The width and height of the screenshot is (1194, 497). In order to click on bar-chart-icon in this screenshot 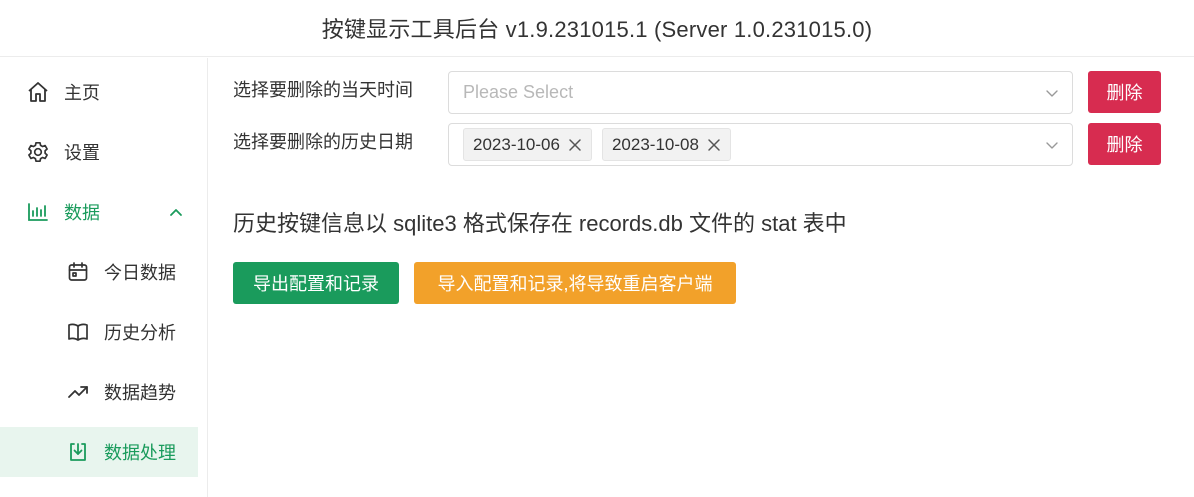, I will do `click(38, 212)`.